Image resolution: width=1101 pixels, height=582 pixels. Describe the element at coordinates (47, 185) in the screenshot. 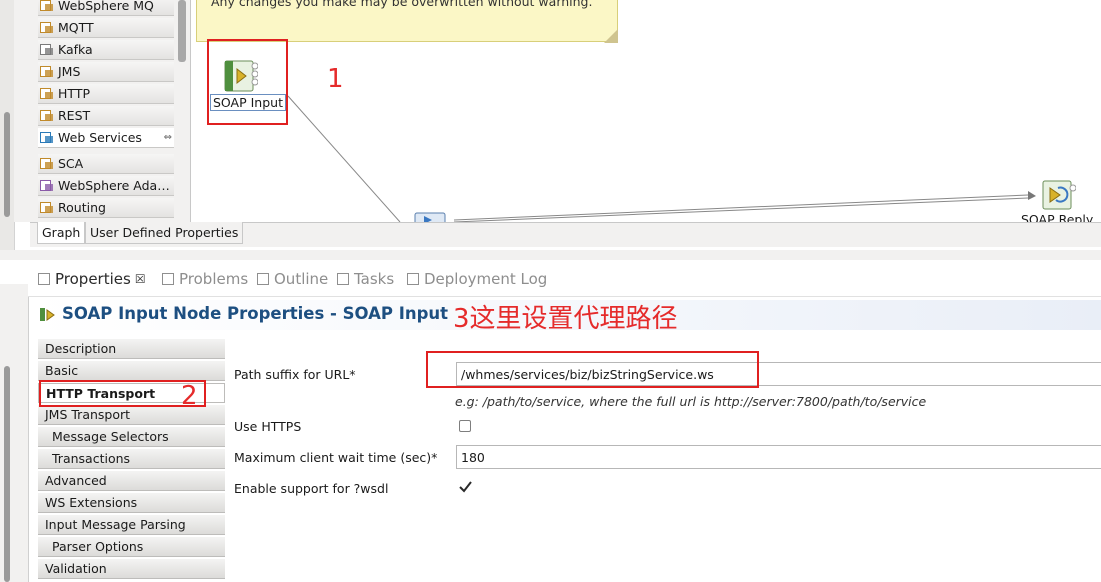

I see `websphere-adapters-icon` at that location.